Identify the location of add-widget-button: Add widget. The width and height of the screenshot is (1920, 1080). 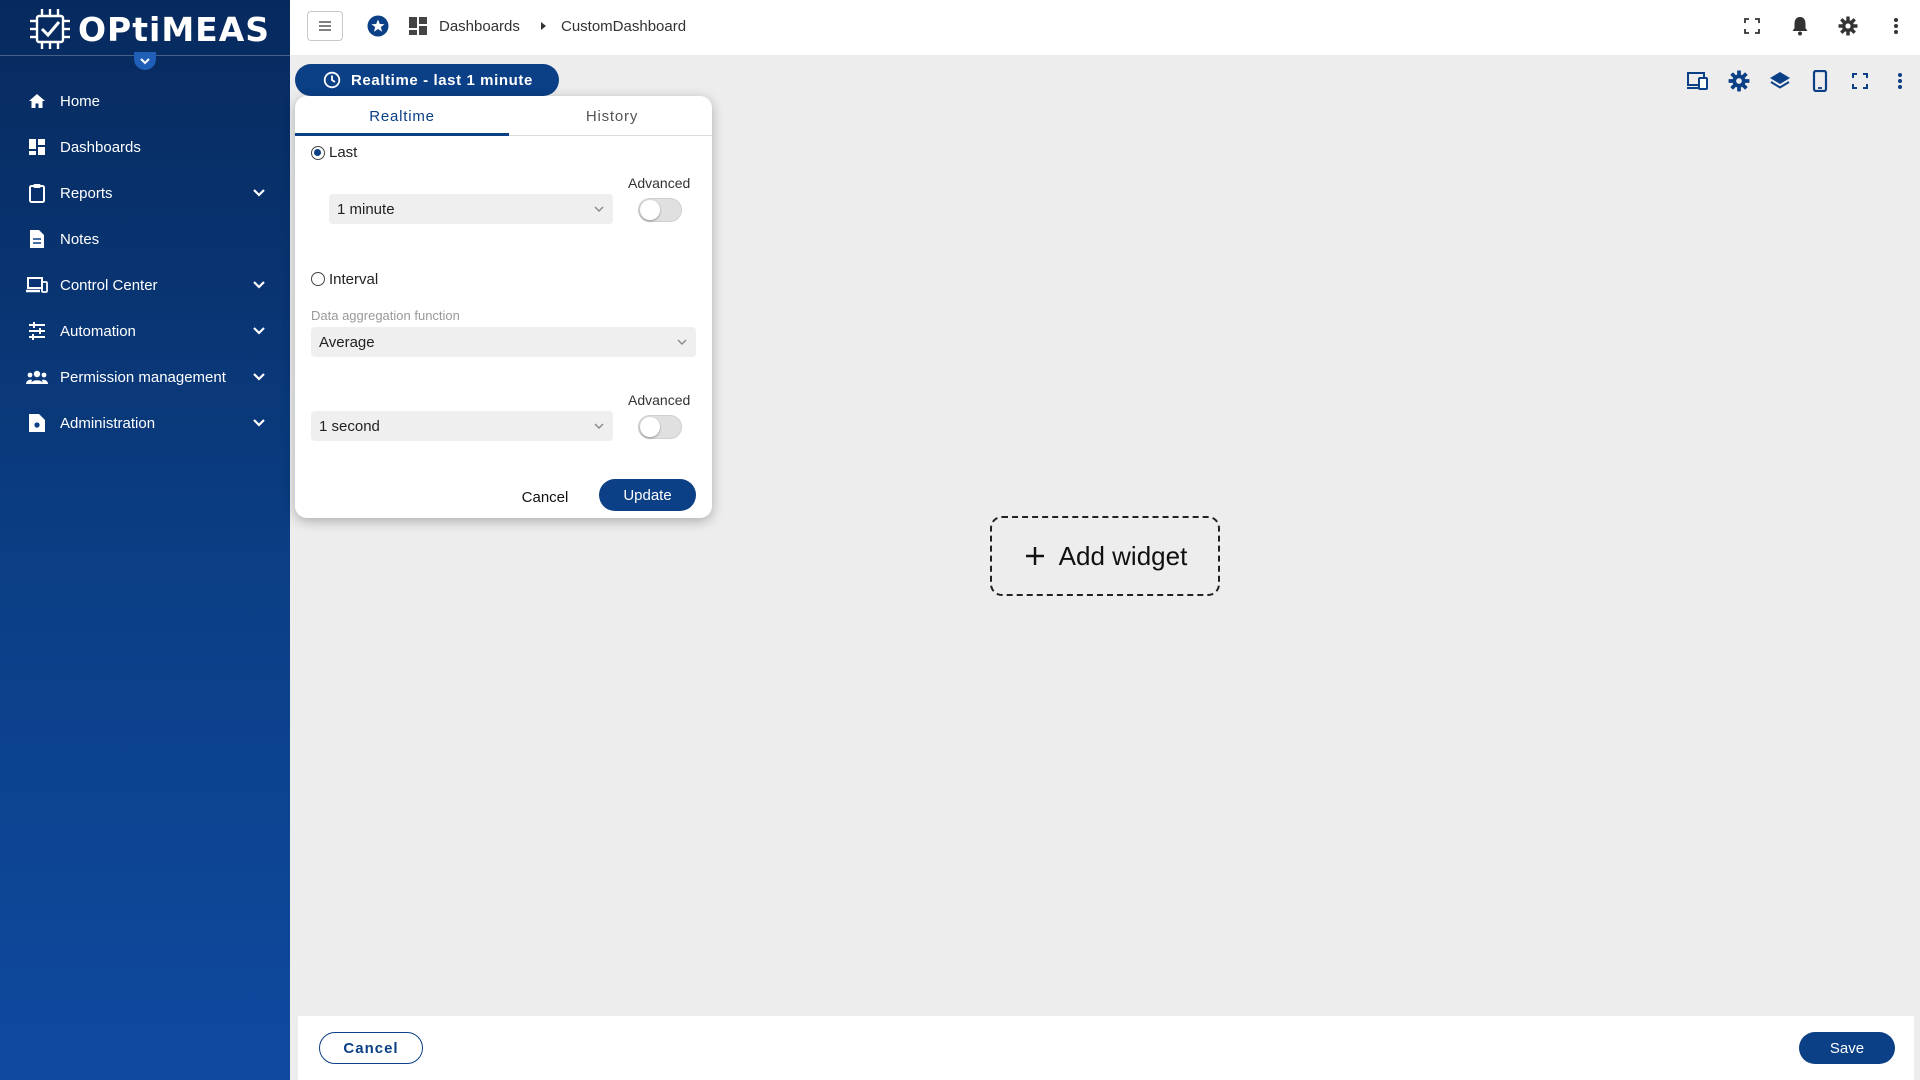
(1105, 556).